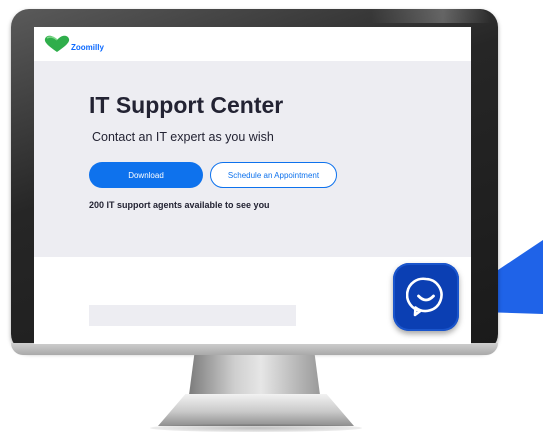 This screenshot has width=543, height=434. What do you see at coordinates (273, 175) in the screenshot?
I see `schedule-appointment-button: Schedule an Appointment` at bounding box center [273, 175].